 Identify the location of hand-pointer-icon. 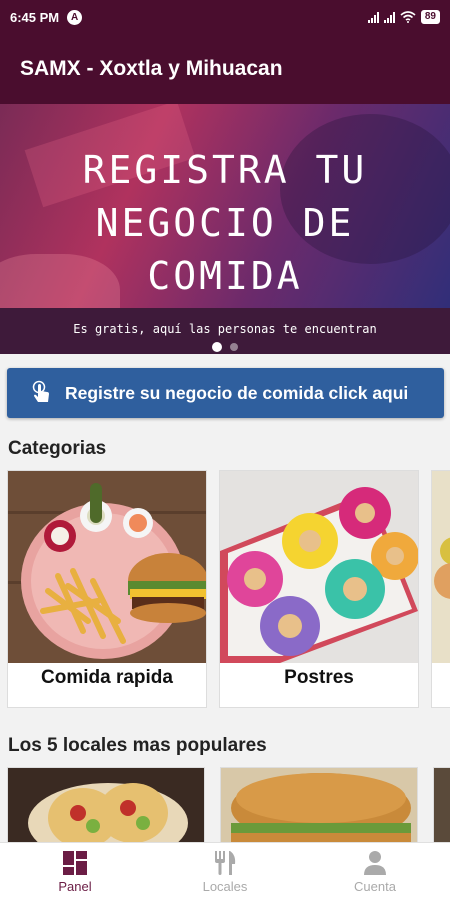
(40, 391).